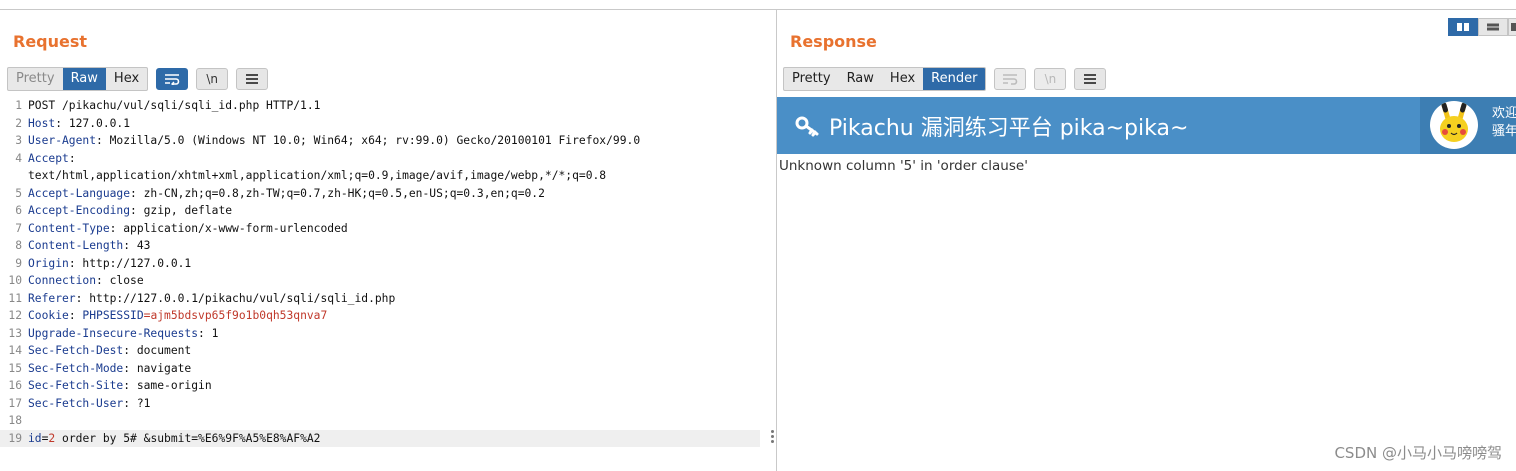  I want to click on single-pane-icon, so click(1513, 27).